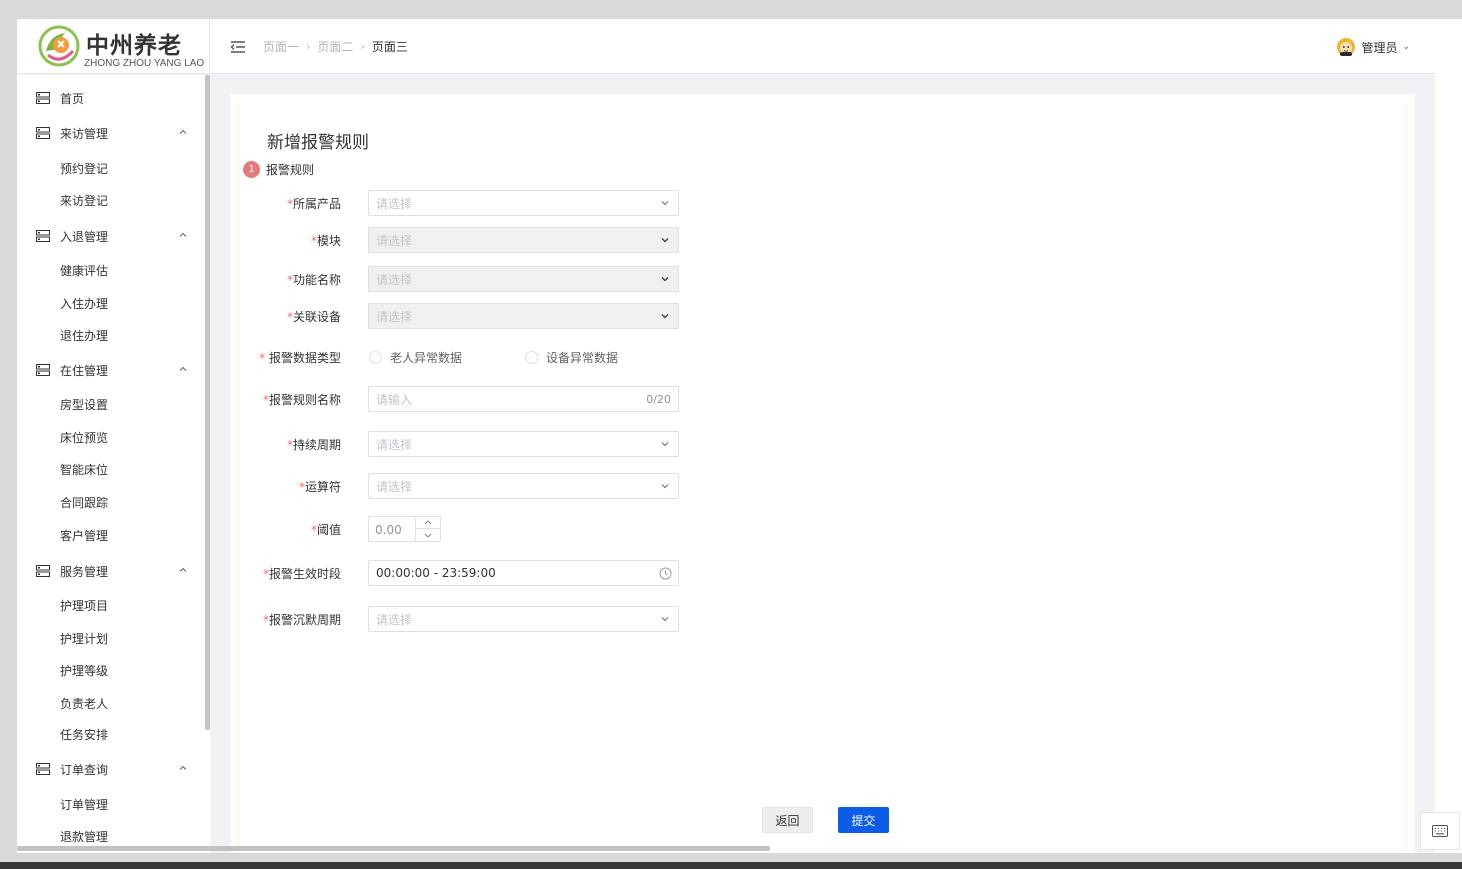 The image size is (1462, 869). What do you see at coordinates (112, 370) in the screenshot?
I see `sidebar-item-residence: 在住管理` at bounding box center [112, 370].